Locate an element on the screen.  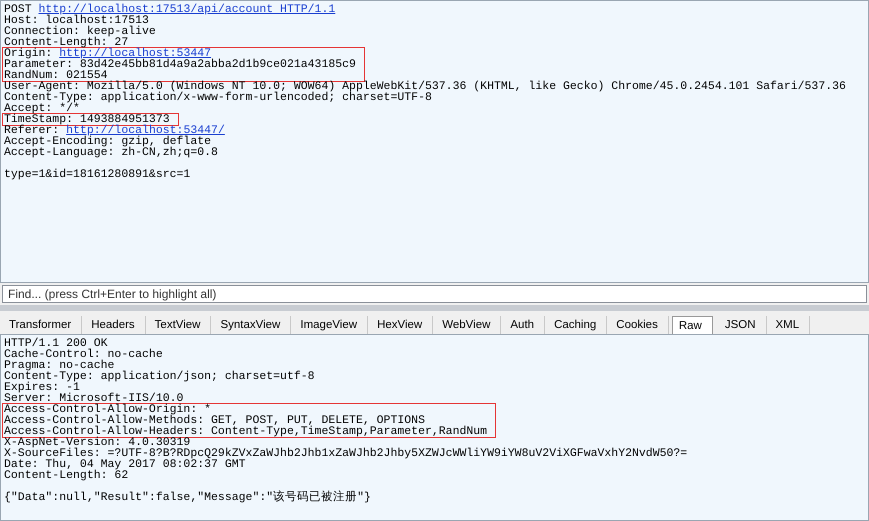
find-field: Find... (press Ctrl+Enter to highlight all) is located at coordinates (434, 294).